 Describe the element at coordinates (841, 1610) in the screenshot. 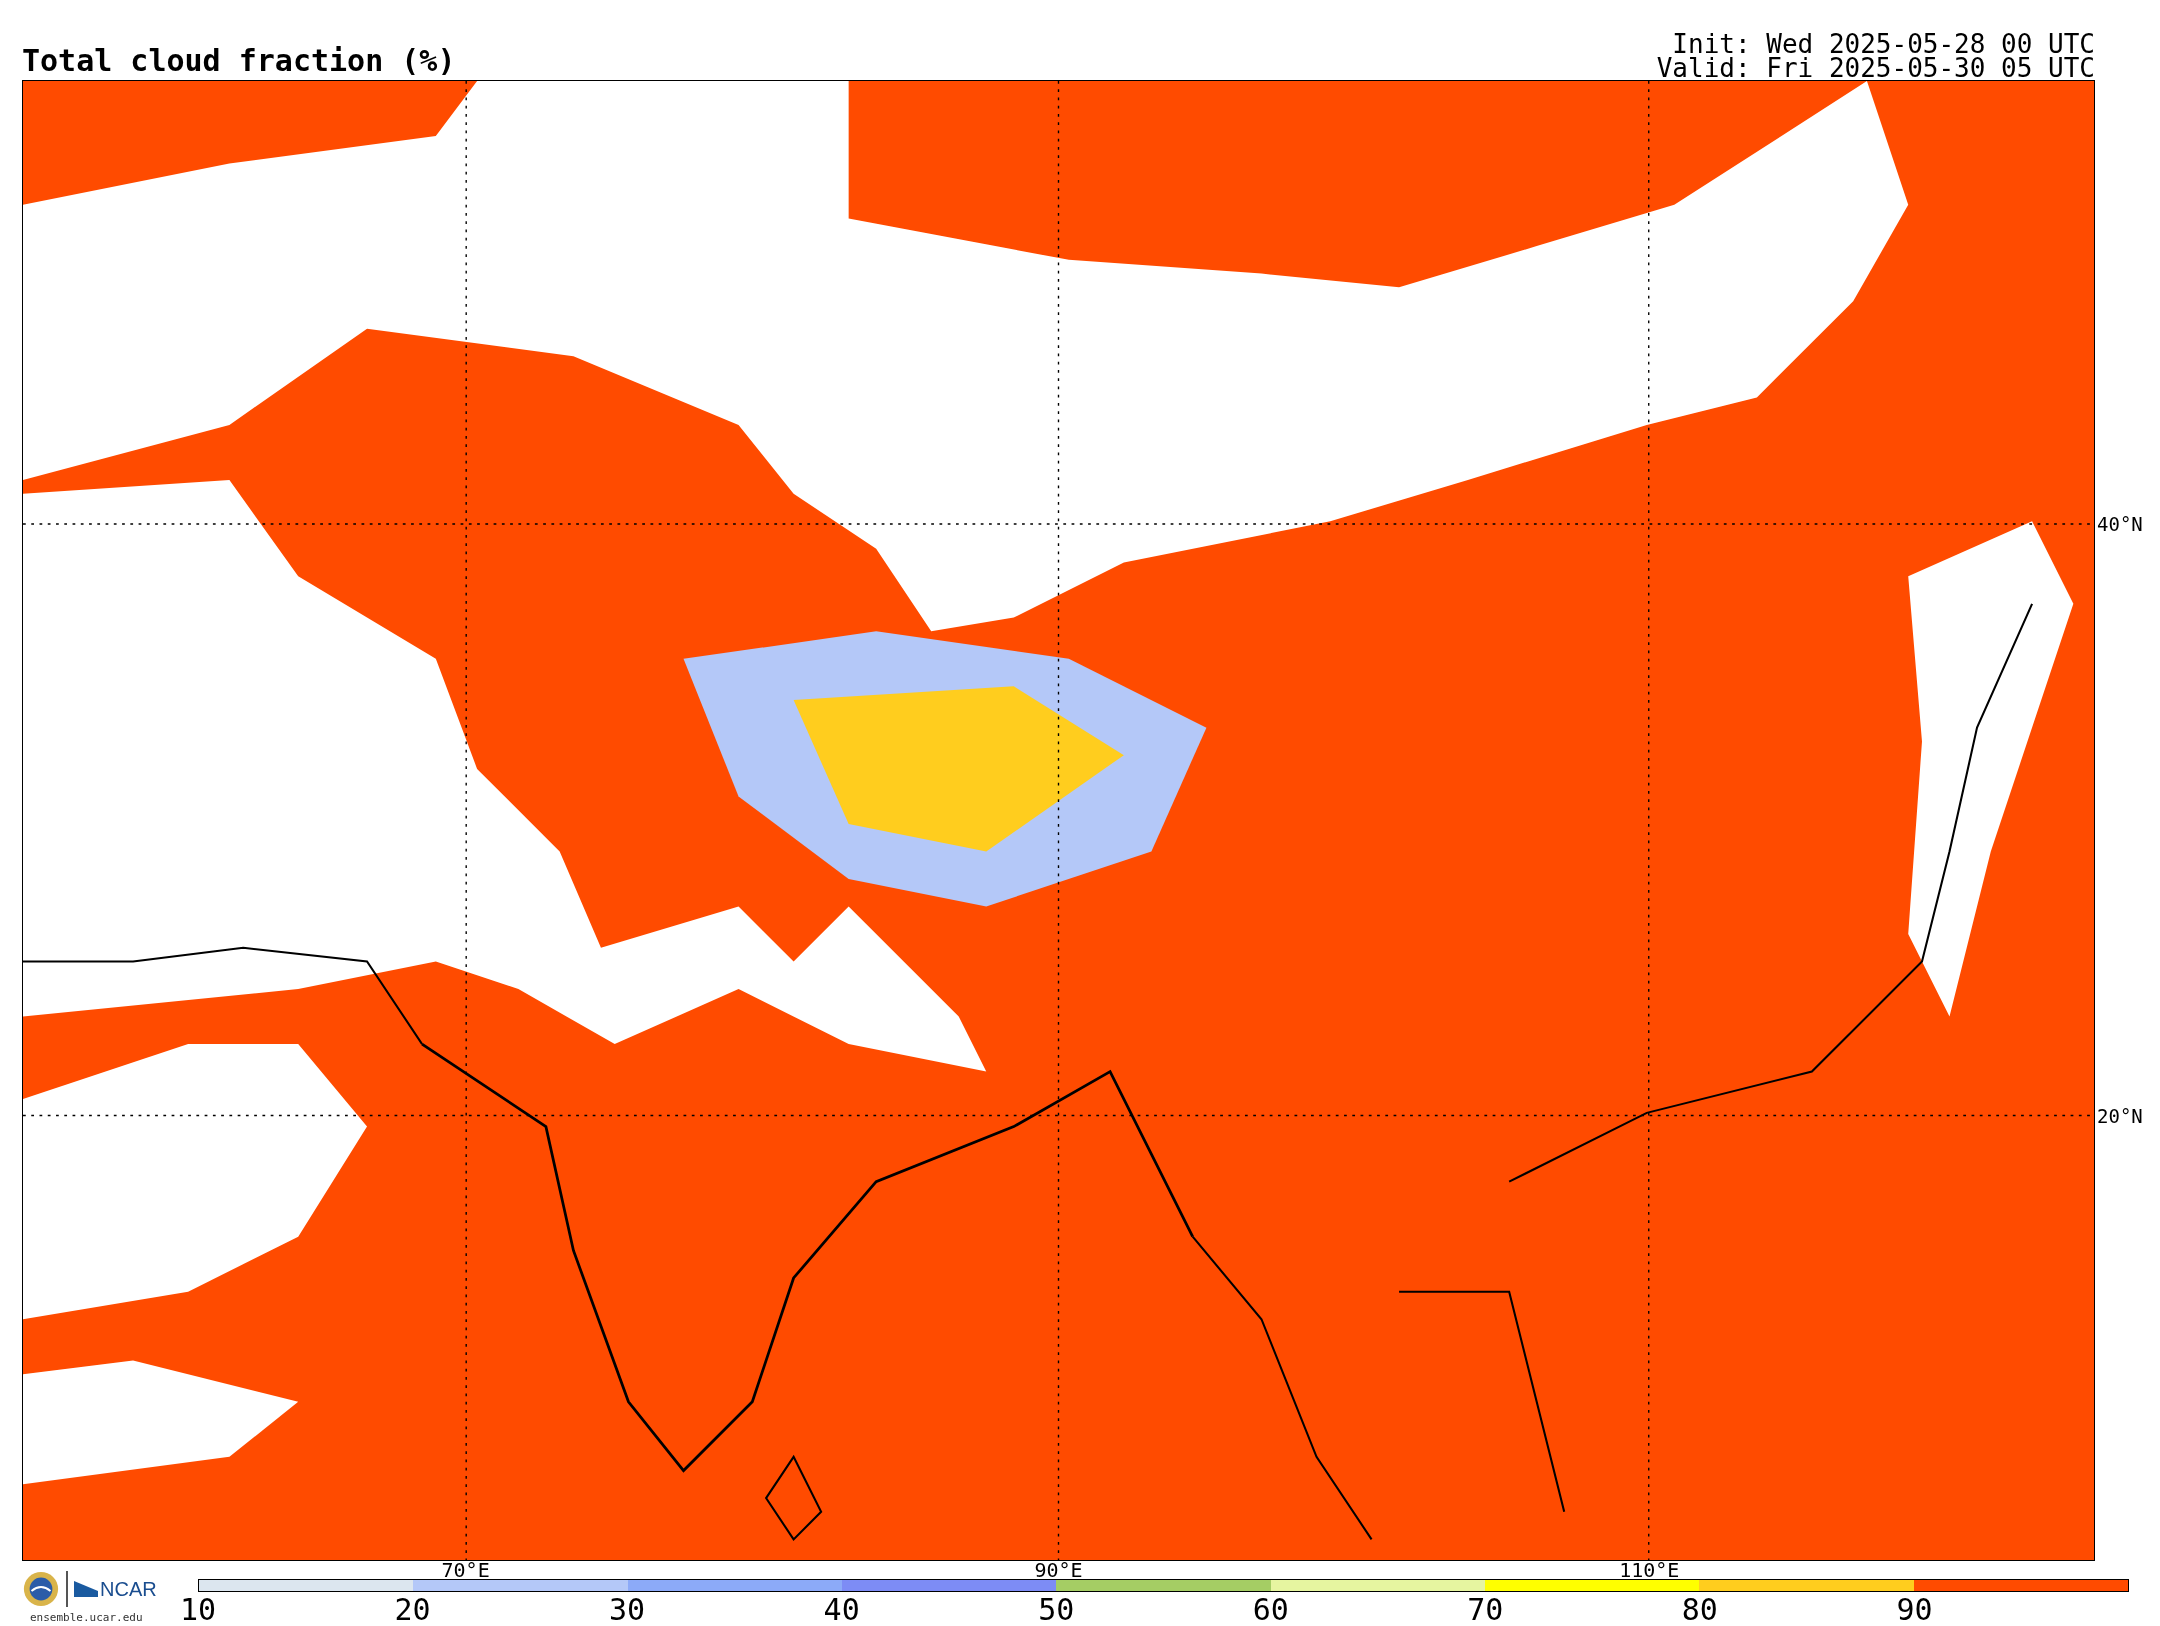

I see `tick-label: 40` at that location.